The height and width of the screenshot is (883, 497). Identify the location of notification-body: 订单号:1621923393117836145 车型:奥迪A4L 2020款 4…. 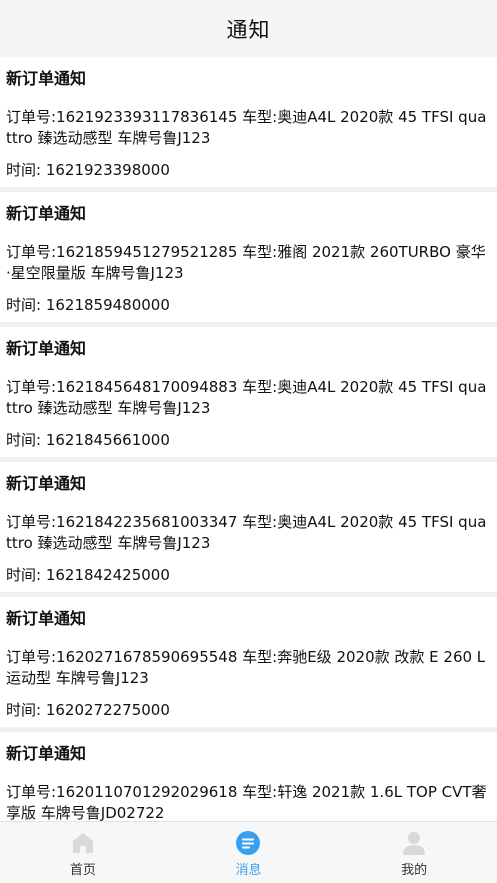
(246, 127).